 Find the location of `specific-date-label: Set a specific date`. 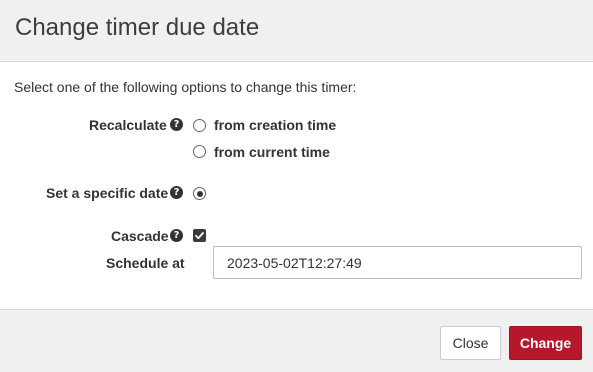

specific-date-label: Set a specific date is located at coordinates (107, 193).